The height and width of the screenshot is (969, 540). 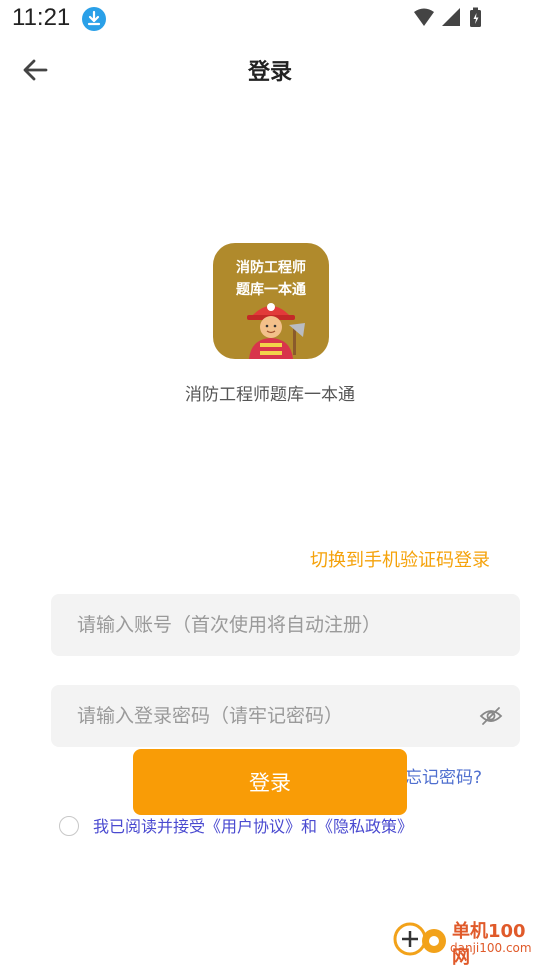 What do you see at coordinates (443, 775) in the screenshot?
I see `forgot-password-link: 忘记密码?` at bounding box center [443, 775].